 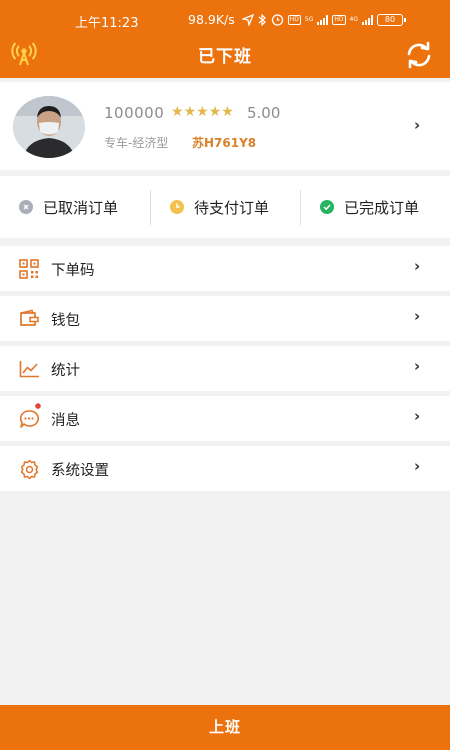 I want to click on status-bar: 上午11:23 98.9K/s HD 5G HD 4G 80, so click(x=225, y=19).